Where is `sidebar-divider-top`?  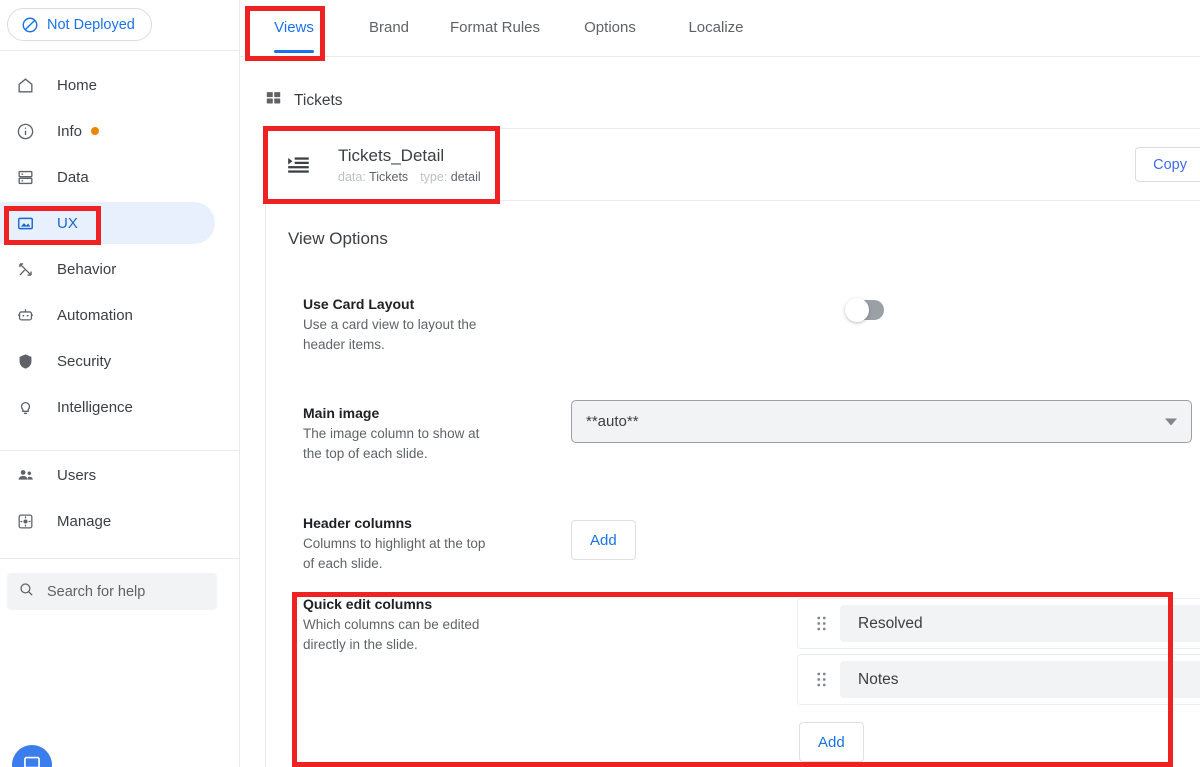
sidebar-divider-top is located at coordinates (120, 50).